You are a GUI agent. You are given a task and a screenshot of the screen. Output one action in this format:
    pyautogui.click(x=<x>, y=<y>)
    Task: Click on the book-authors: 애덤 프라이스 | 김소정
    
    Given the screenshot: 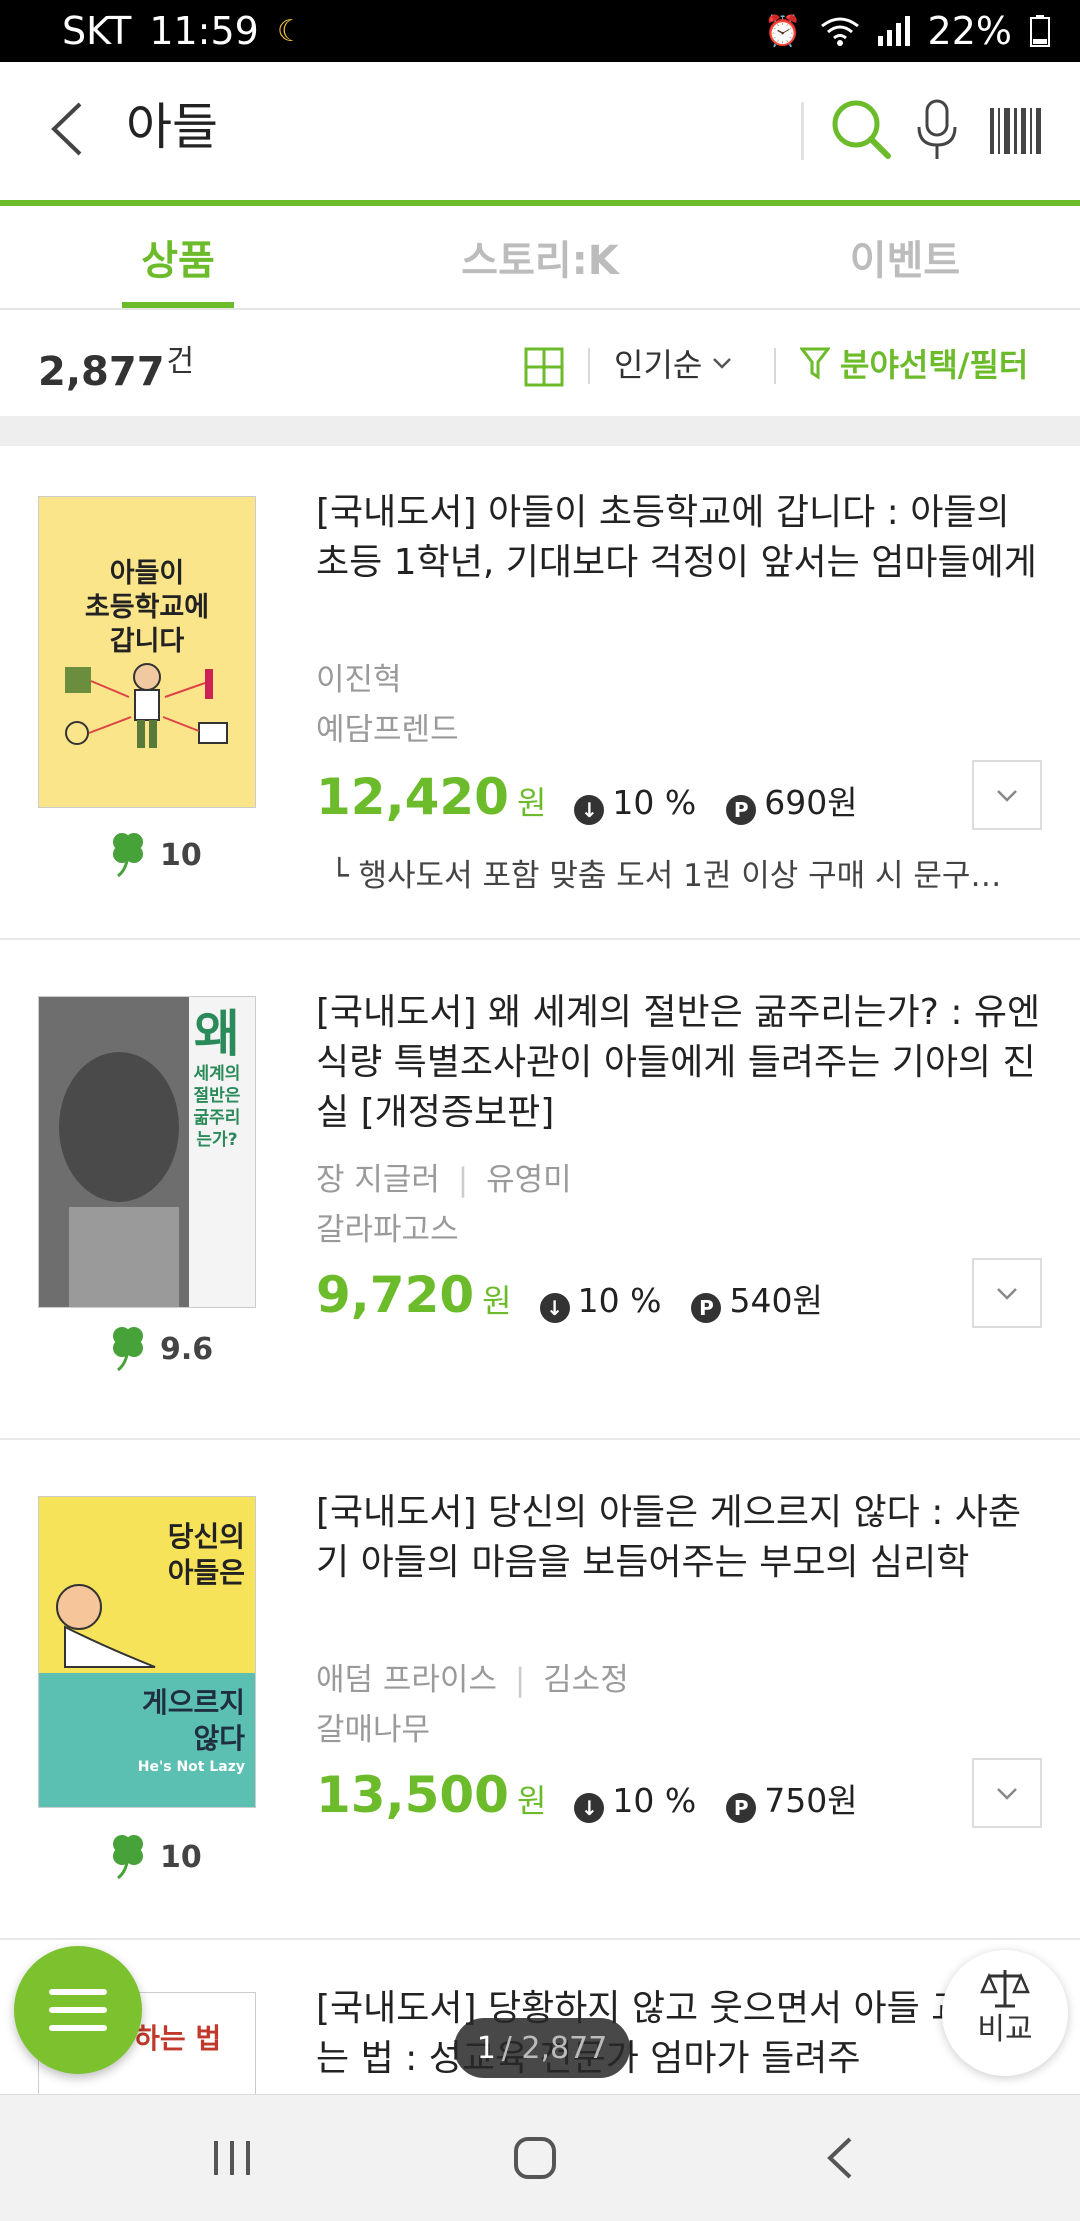 What is the action you would take?
    pyautogui.click(x=472, y=1676)
    